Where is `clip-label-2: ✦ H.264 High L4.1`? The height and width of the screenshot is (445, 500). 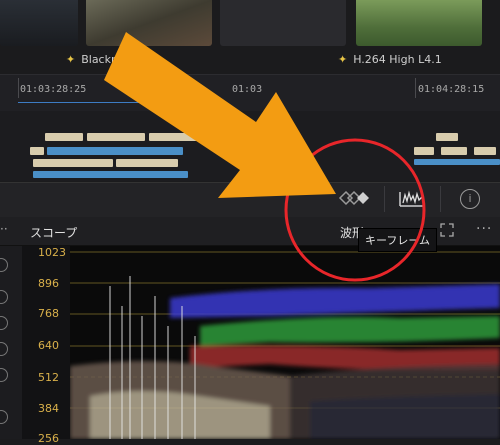
clip-label-2: ✦ H.264 High L4.1 is located at coordinates (390, 59).